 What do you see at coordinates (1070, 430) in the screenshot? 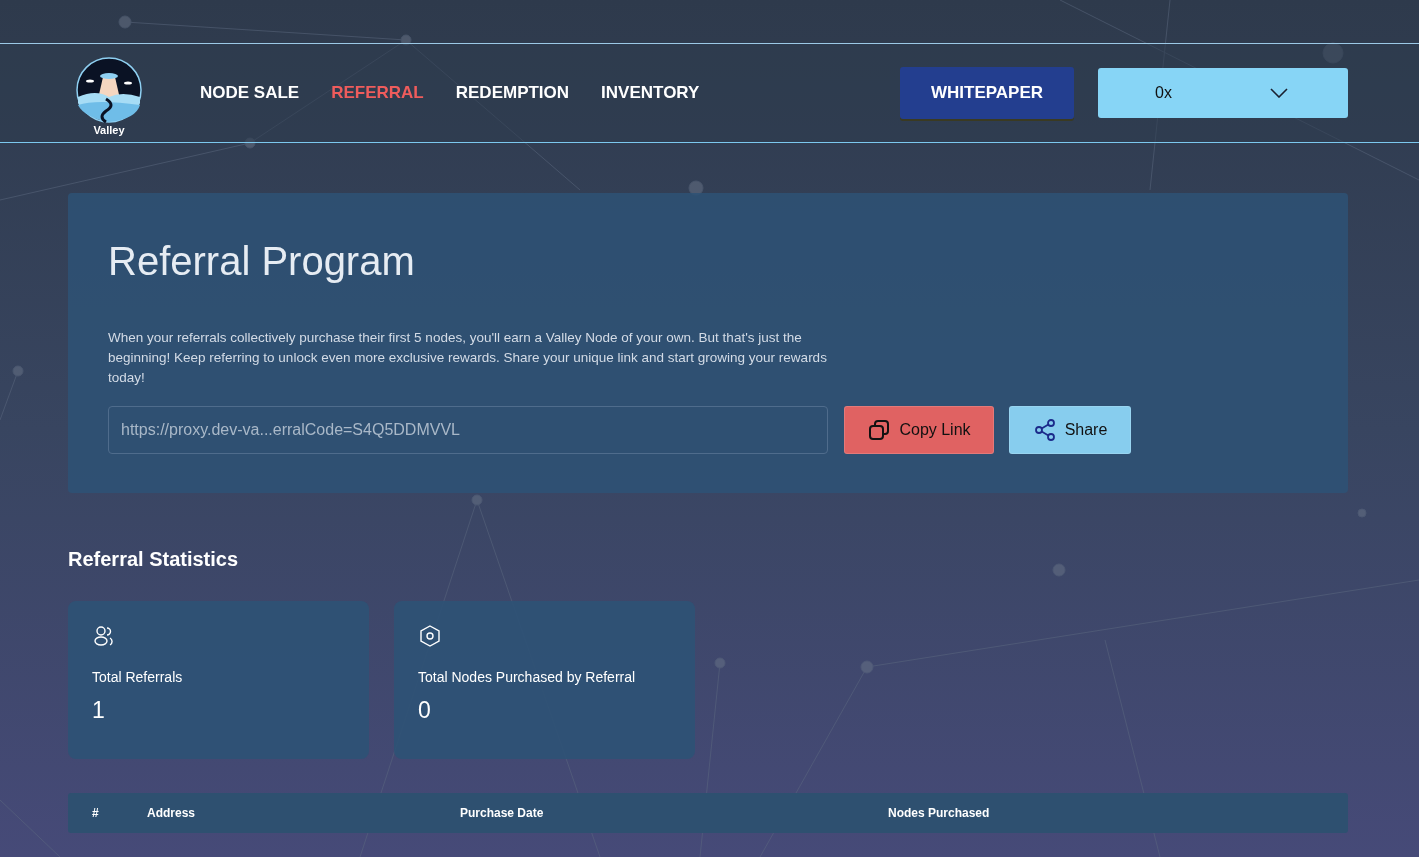
I see `share-button: Share` at bounding box center [1070, 430].